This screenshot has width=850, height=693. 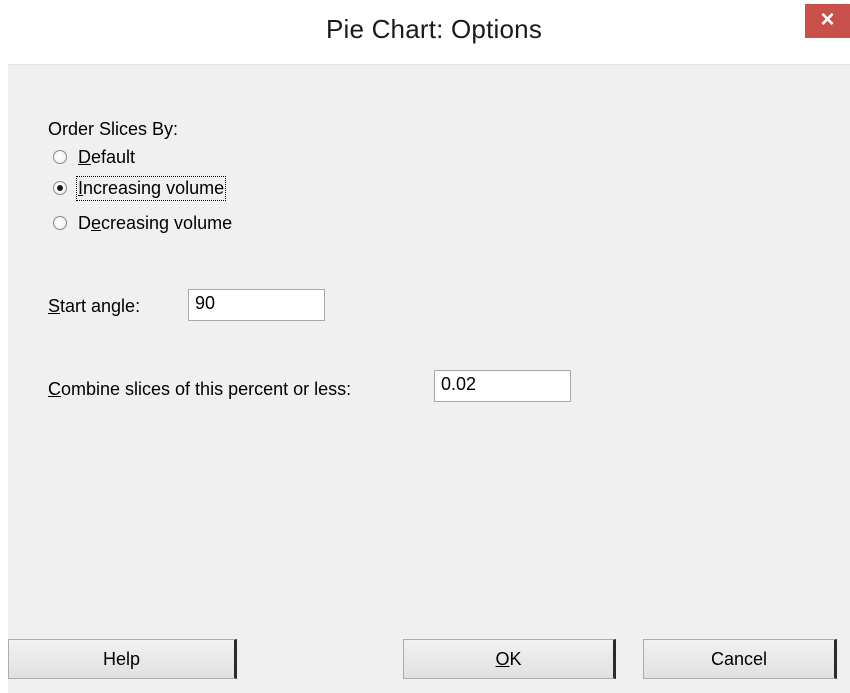 What do you see at coordinates (155, 222) in the screenshot?
I see `radio-decreasing-volume-label: Decreasing volume` at bounding box center [155, 222].